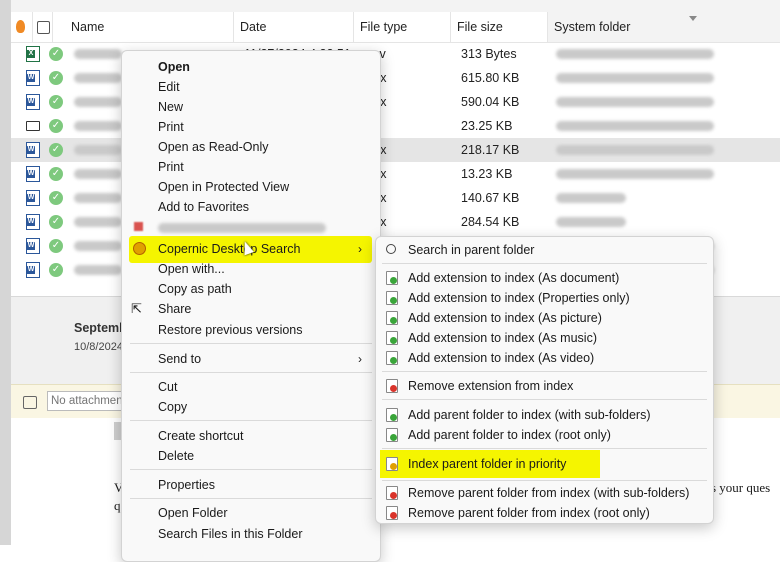 The width and height of the screenshot is (780, 562). Describe the element at coordinates (490, 78) in the screenshot. I see `row-file-size: 615.80 KB` at that location.